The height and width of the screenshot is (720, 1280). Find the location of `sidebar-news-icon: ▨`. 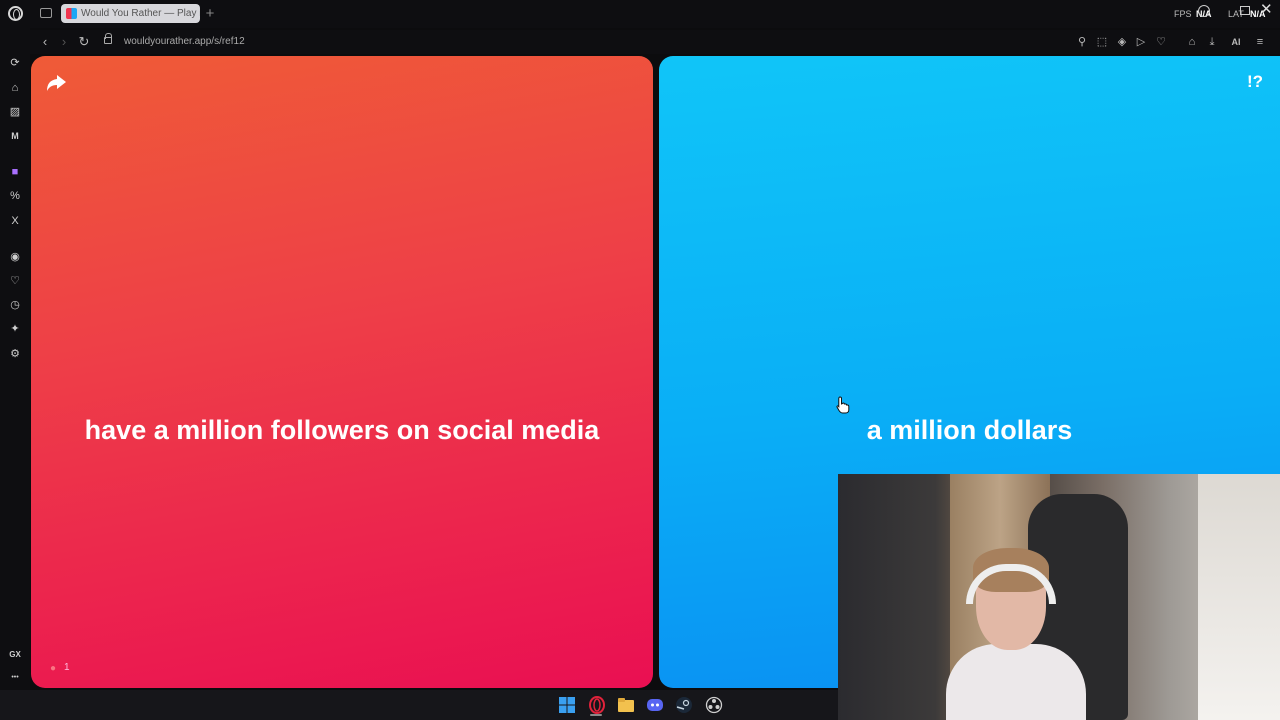

sidebar-news-icon: ▨ is located at coordinates (15, 112).